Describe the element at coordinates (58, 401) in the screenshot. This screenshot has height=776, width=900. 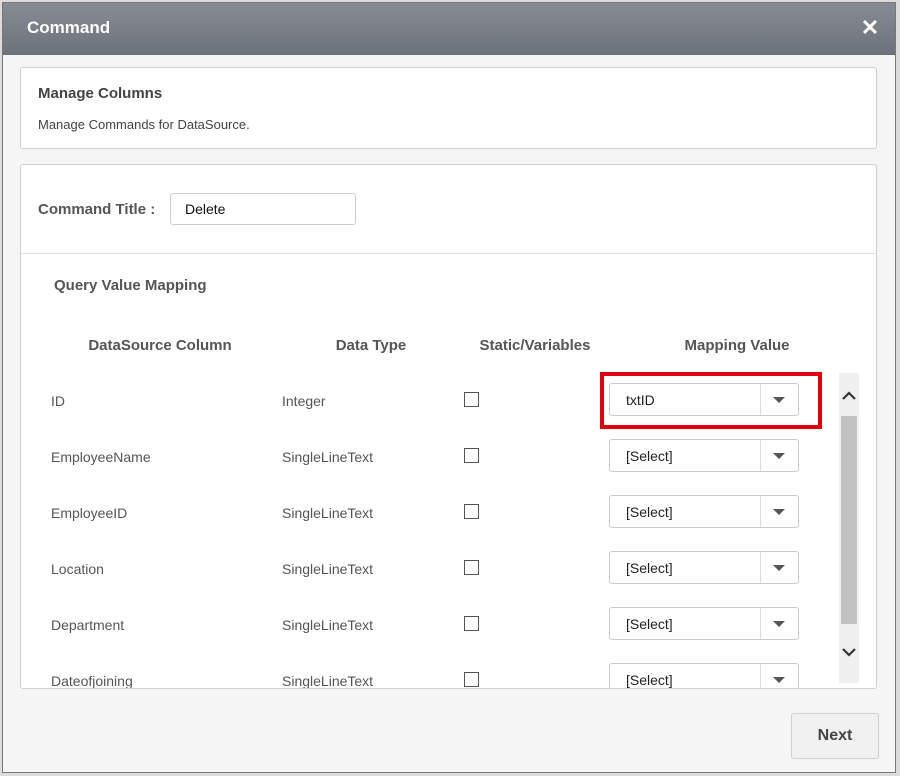
I see `datasource-column-cell: ID` at that location.